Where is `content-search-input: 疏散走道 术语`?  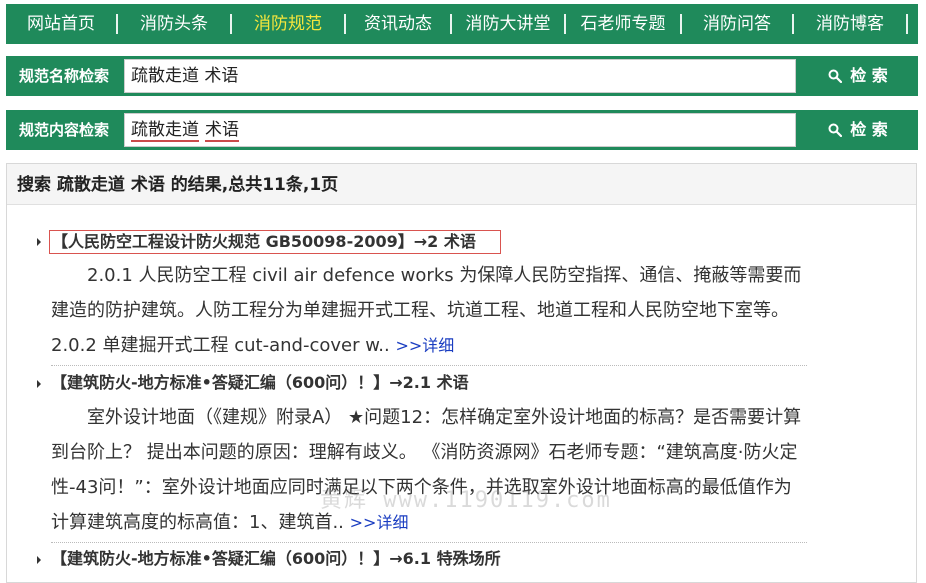
content-search-input: 疏散走道 术语 is located at coordinates (460, 130).